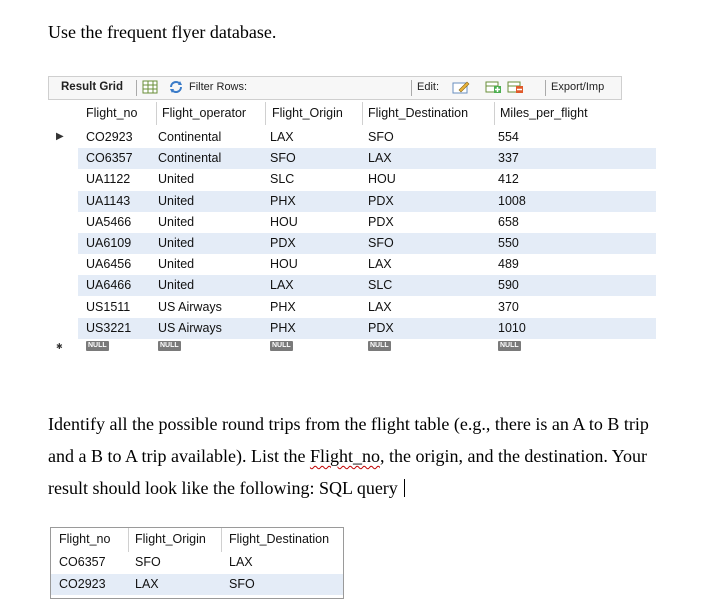 The image size is (728, 602). Describe the element at coordinates (428, 87) in the screenshot. I see `edit-label: Edit:` at that location.